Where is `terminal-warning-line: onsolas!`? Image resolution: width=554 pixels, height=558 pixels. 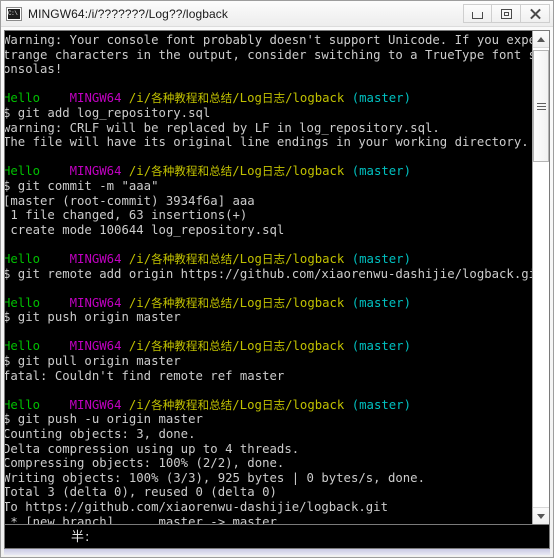
terminal-warning-line: onsolas! is located at coordinates (268, 69).